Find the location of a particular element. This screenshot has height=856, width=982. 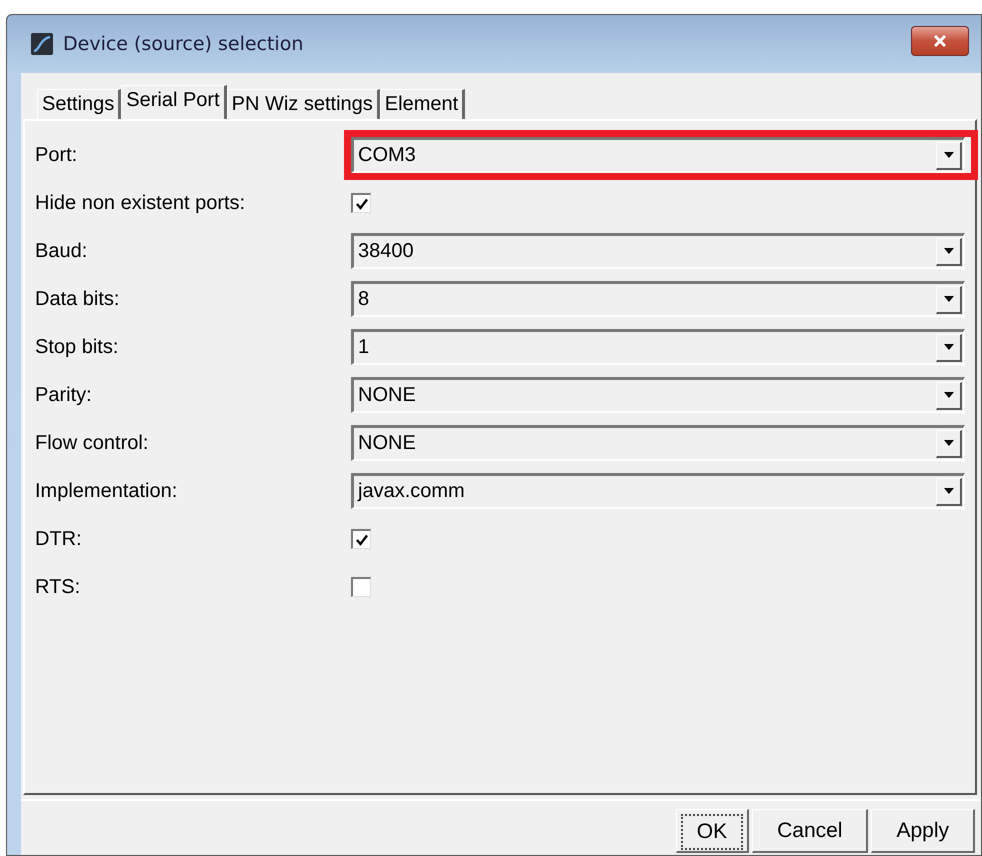

field-label: RTS: is located at coordinates (58, 587).